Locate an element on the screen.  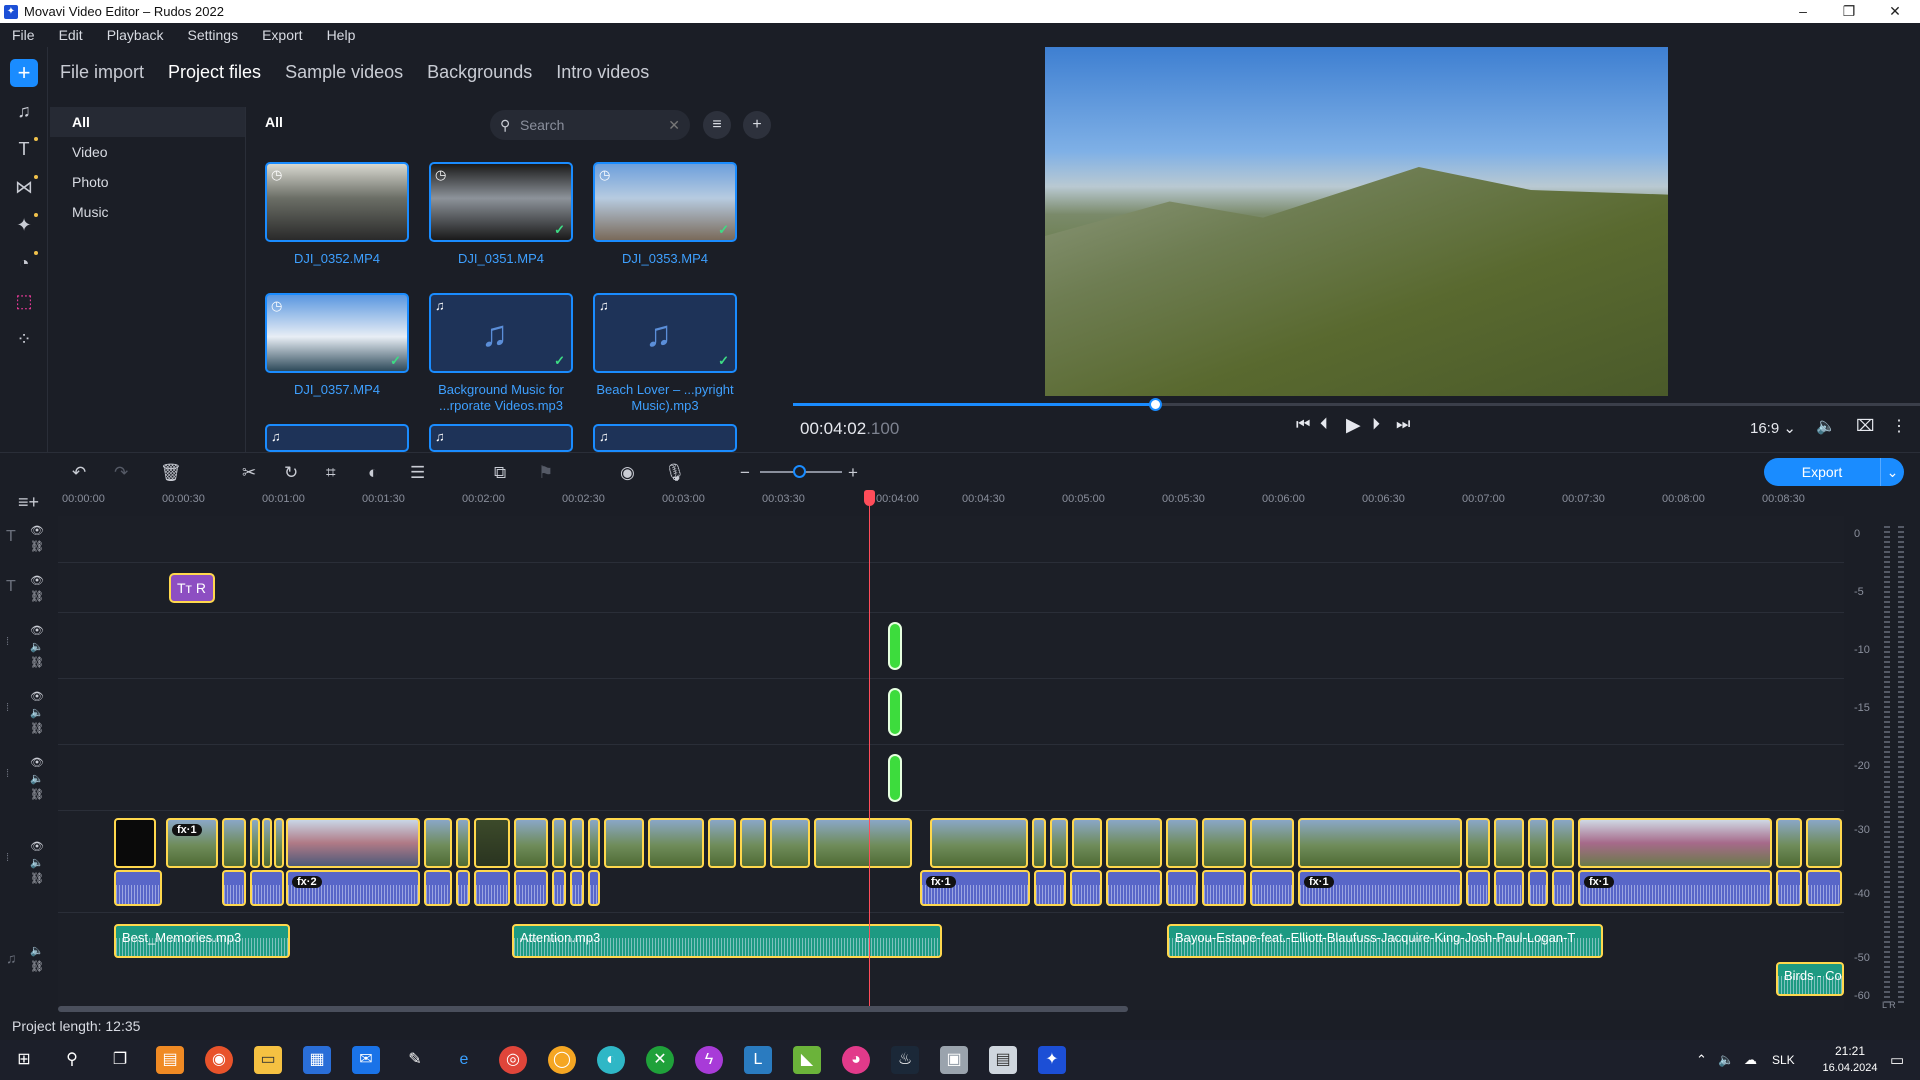
internet-explorer-icon: e is located at coordinates (464, 1060).